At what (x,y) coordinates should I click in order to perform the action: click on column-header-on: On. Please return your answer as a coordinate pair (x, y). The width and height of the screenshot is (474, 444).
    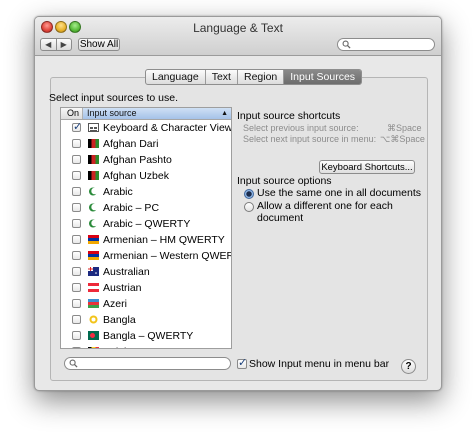
    Looking at the image, I should click on (72, 113).